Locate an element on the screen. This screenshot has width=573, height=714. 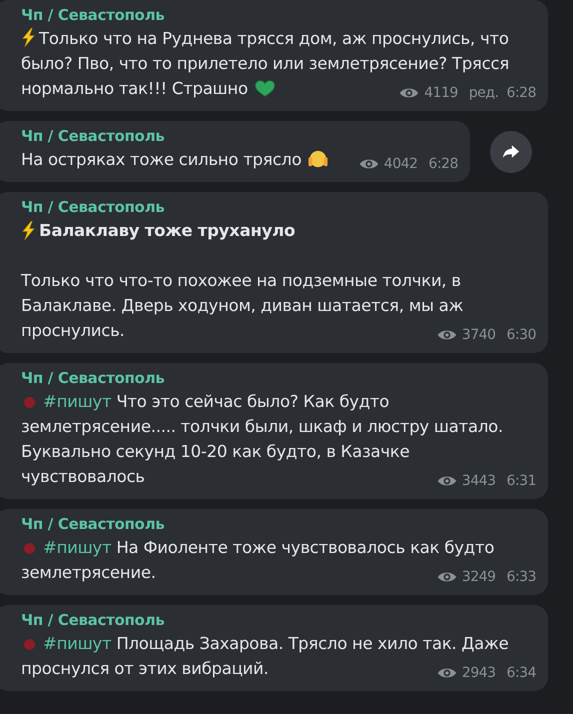
message-time: 6:30 is located at coordinates (521, 335).